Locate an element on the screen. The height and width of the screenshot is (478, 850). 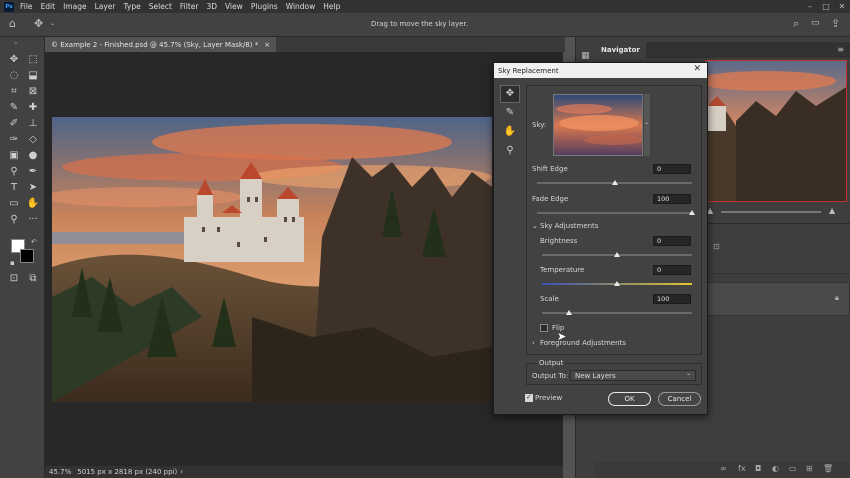
sky-move-tool-icon: ✥ is located at coordinates (510, 94).